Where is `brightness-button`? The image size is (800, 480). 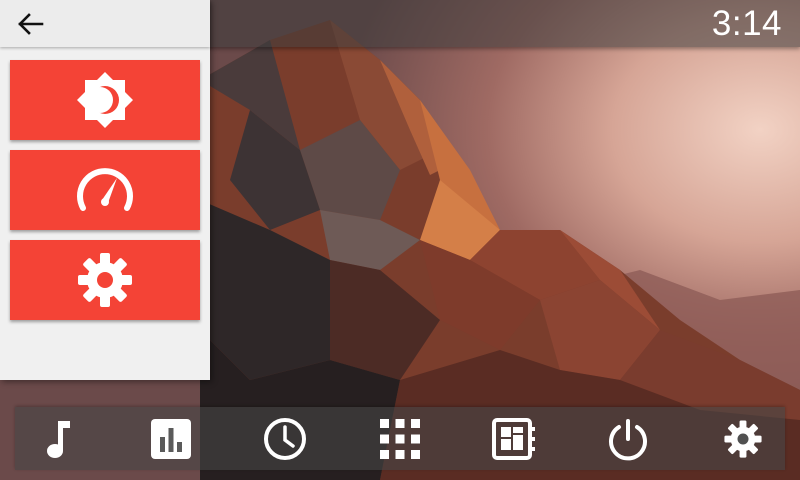 brightness-button is located at coordinates (105, 100).